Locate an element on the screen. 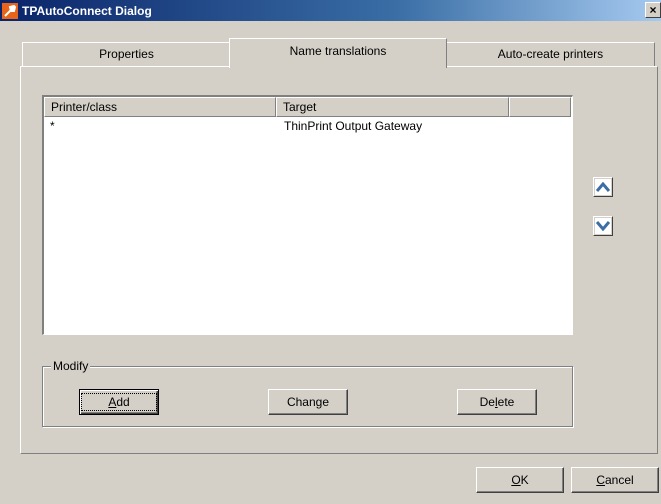 The image size is (661, 504). delete-label-post: ete is located at coordinates (506, 402).